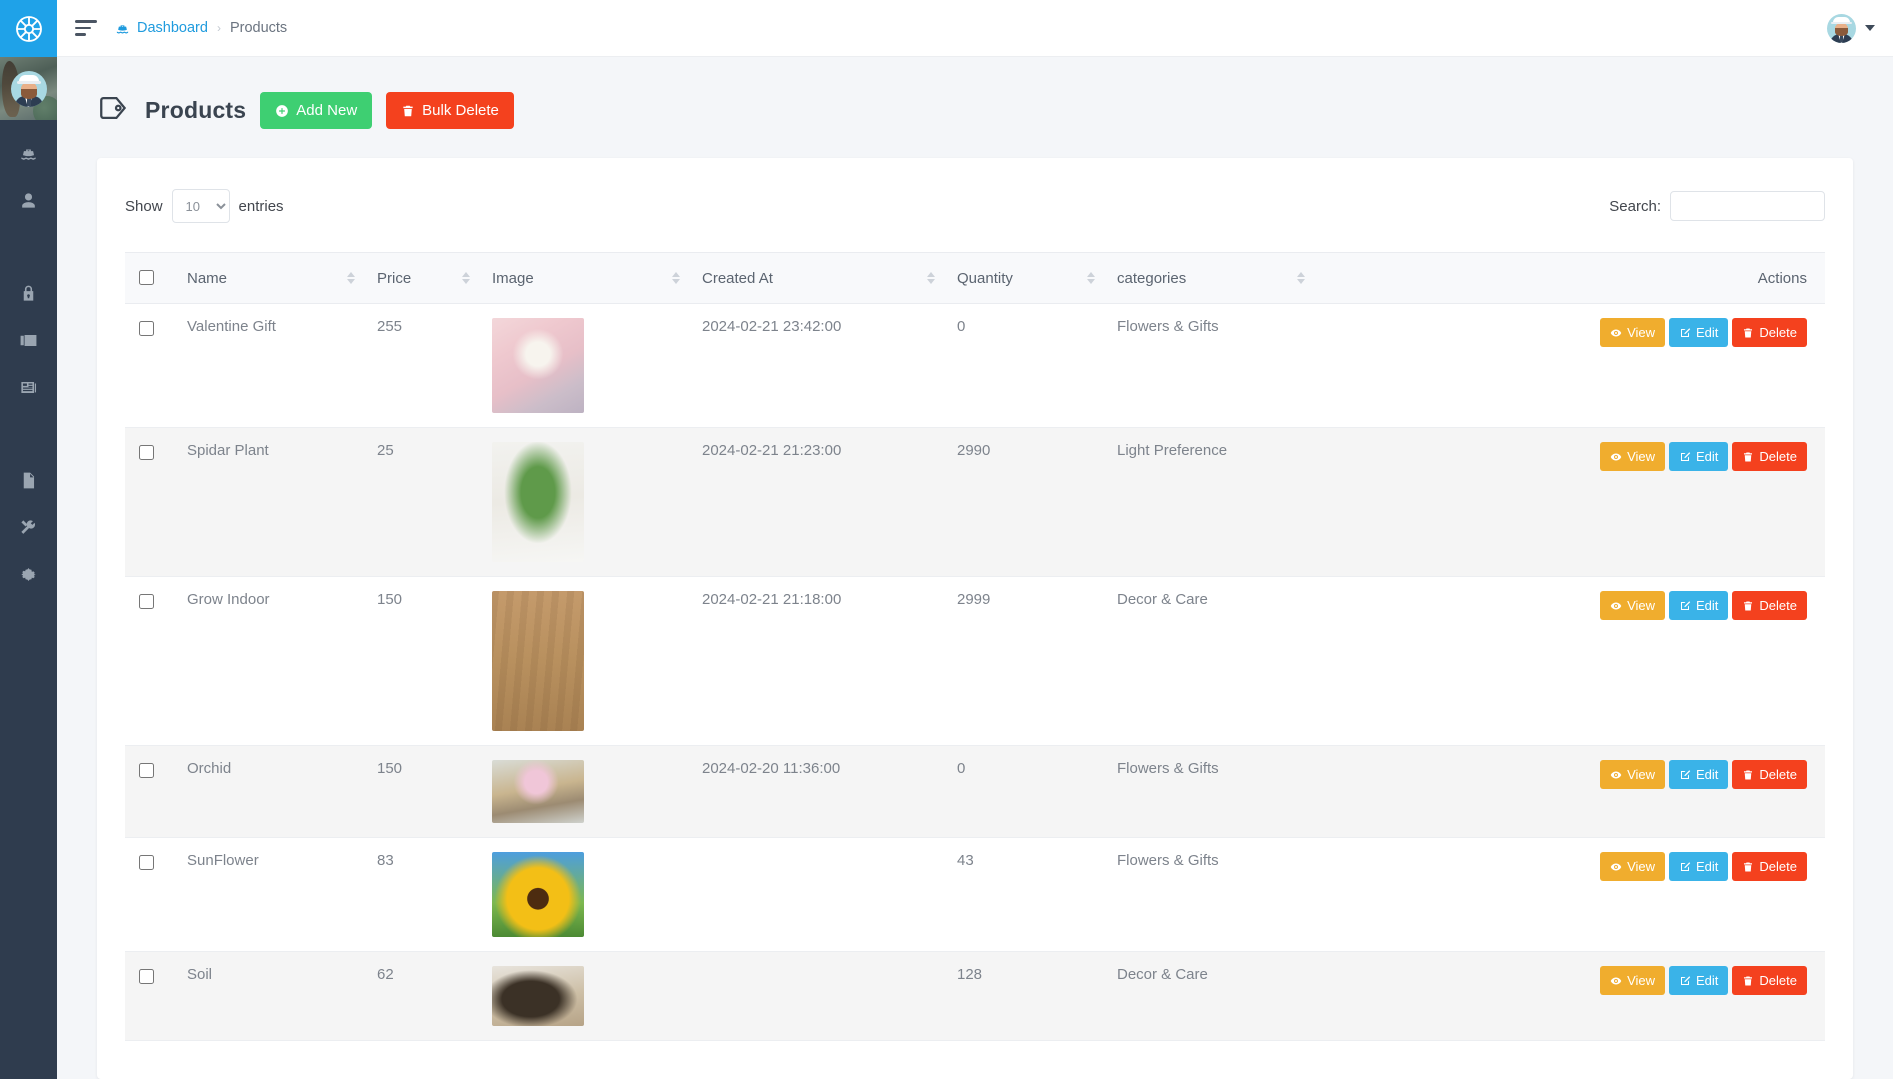  Describe the element at coordinates (28, 200) in the screenshot. I see `sidebar-item-user` at that location.